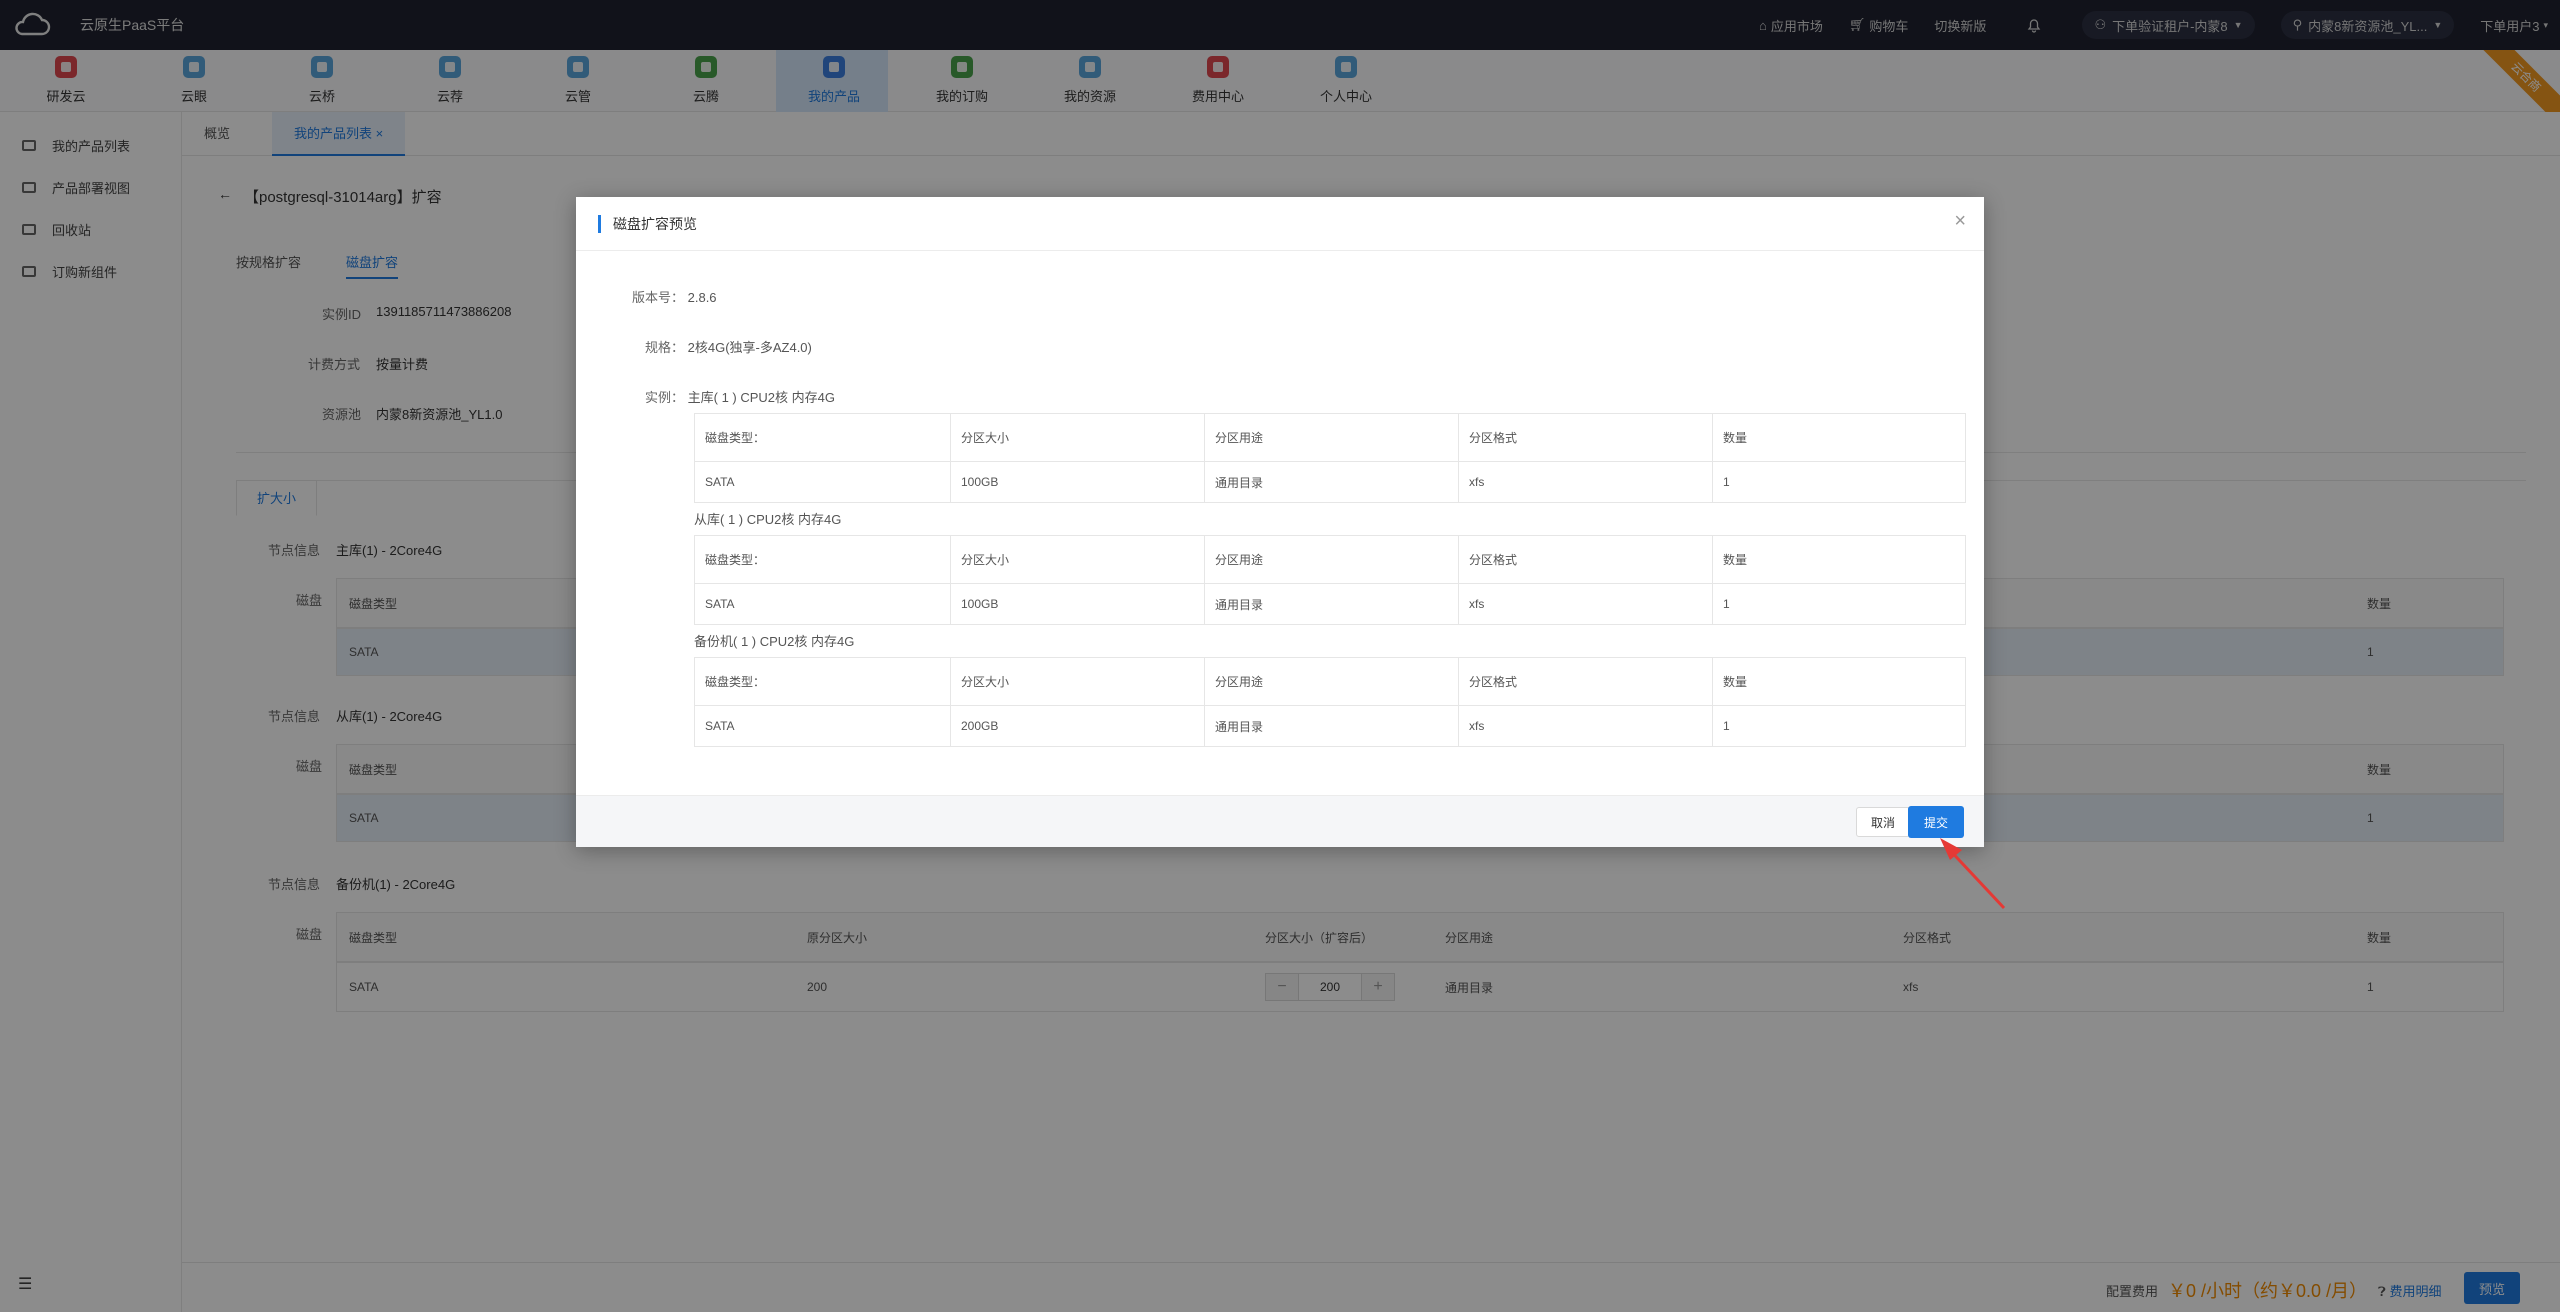 The image size is (2560, 1312). I want to click on version-label: 版本号：, so click(657, 297).